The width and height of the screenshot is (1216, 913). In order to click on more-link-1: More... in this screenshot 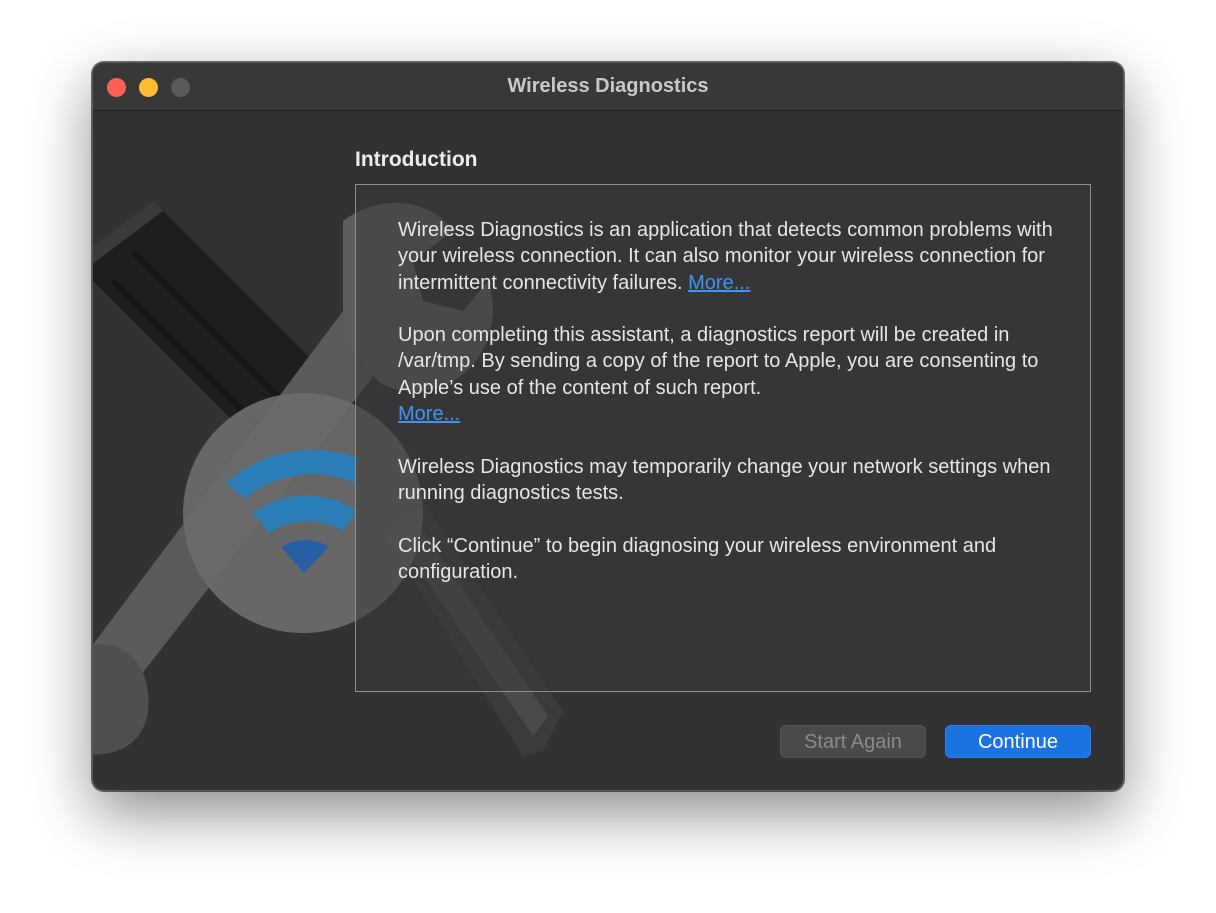, I will do `click(719, 283)`.